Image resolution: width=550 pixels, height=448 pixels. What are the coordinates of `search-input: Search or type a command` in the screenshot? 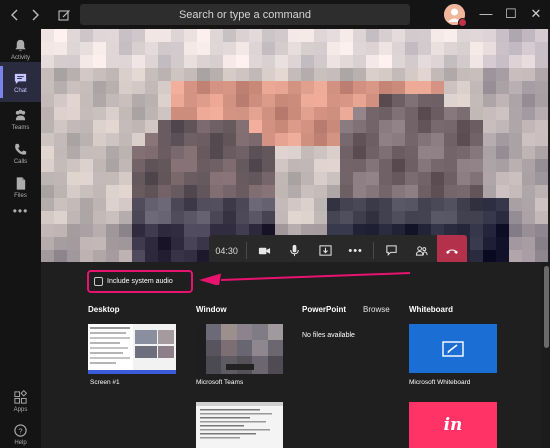 It's located at (245, 14).